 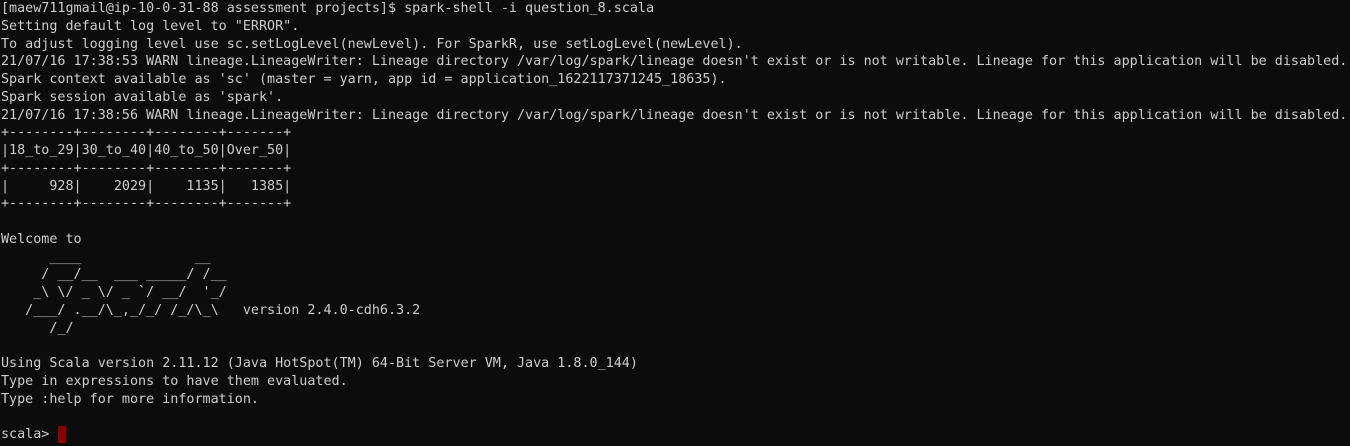 I want to click on table-data-row: | 928| 2029| 1135| 1385|, so click(x=146, y=186).